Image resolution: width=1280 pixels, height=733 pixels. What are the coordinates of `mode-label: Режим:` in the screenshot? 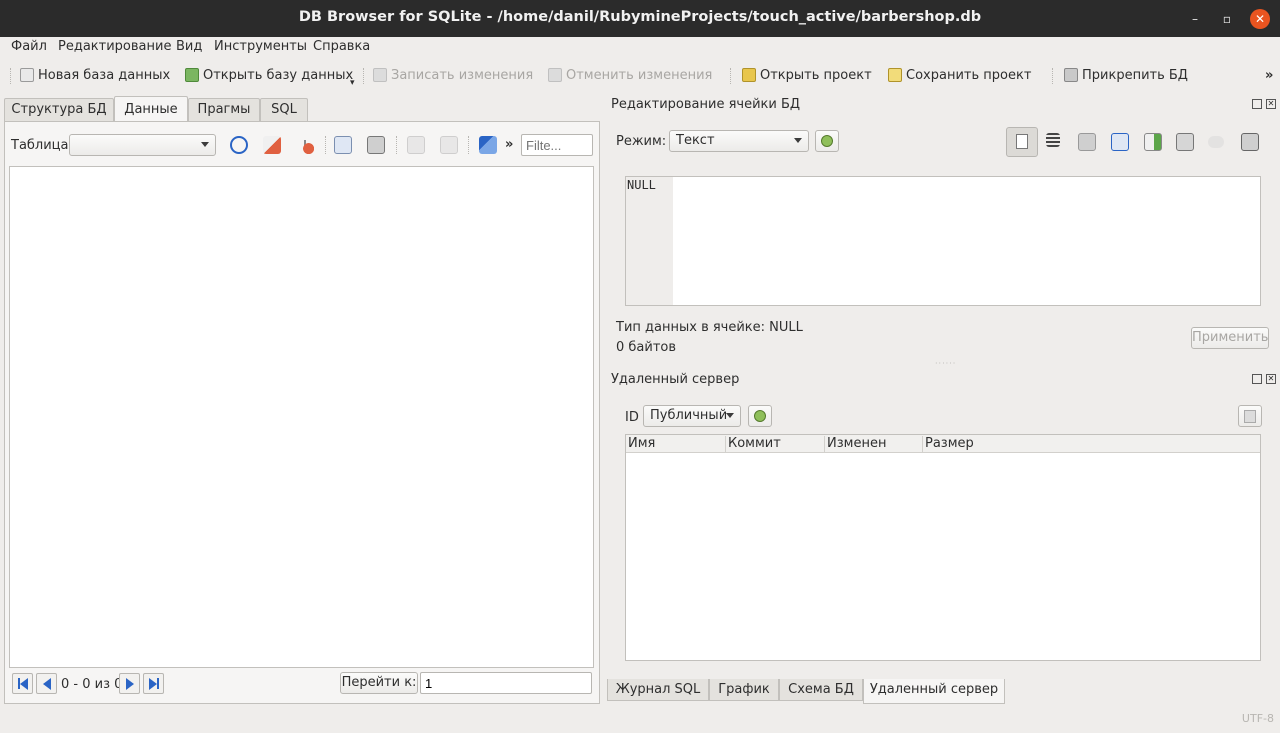 It's located at (641, 141).